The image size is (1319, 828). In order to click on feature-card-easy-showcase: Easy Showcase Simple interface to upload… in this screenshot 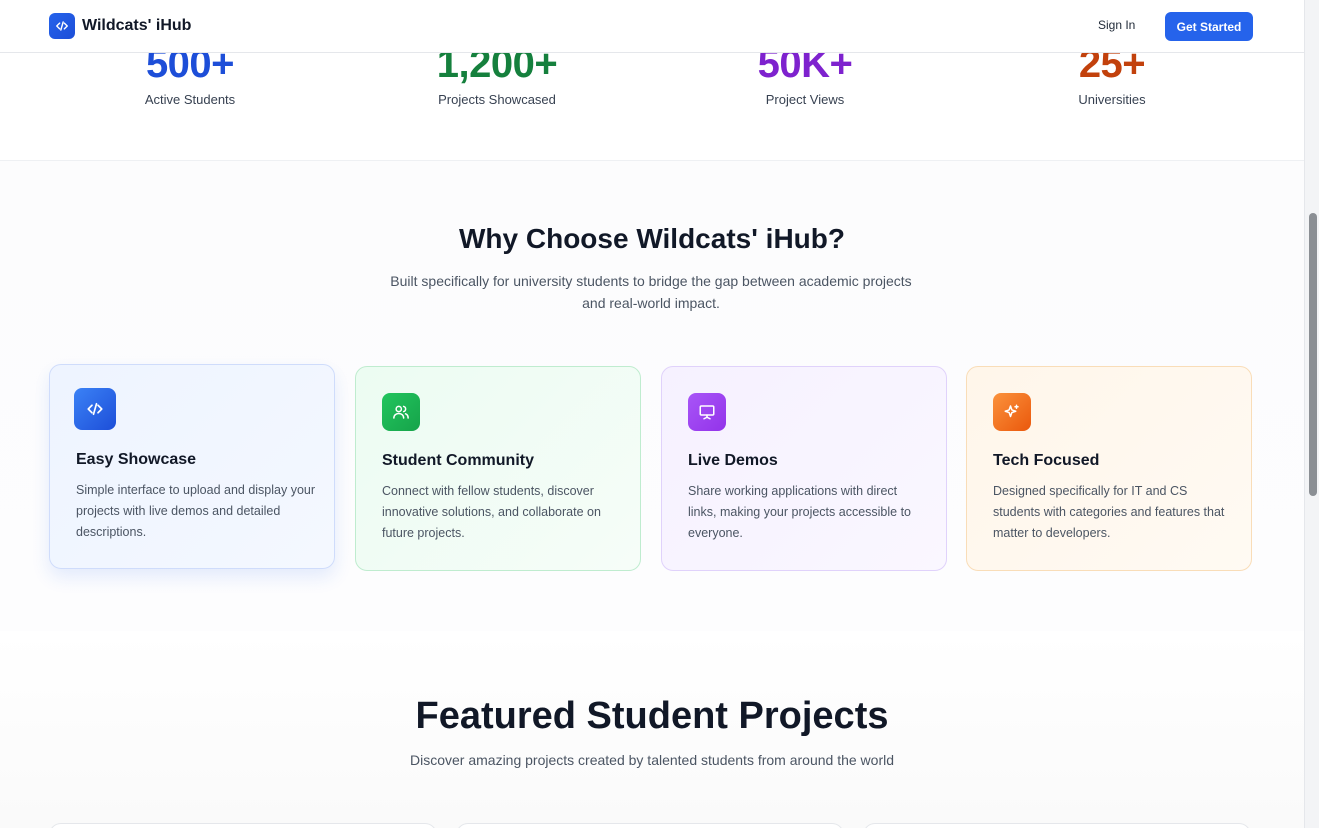, I will do `click(192, 466)`.